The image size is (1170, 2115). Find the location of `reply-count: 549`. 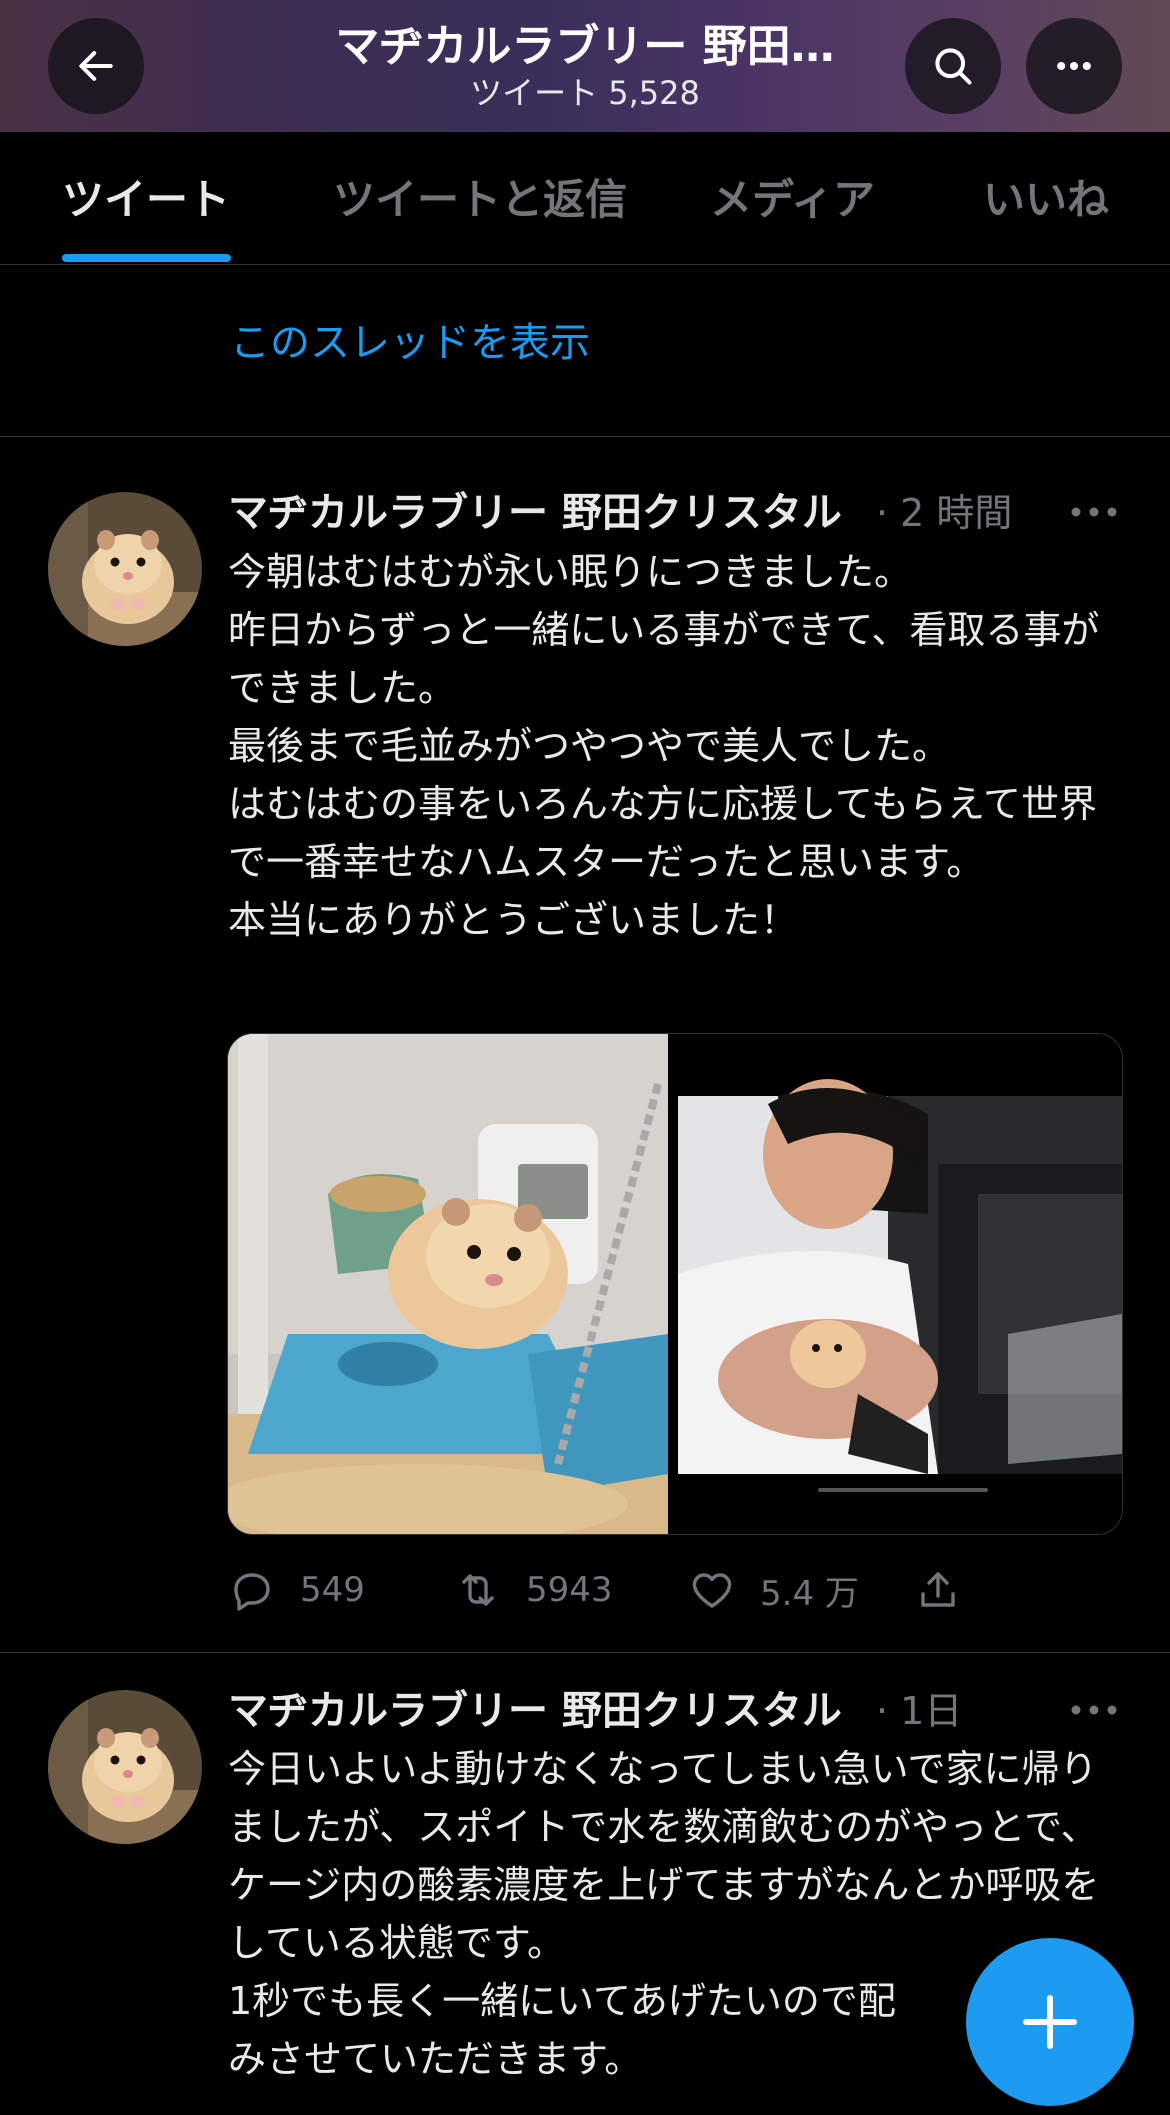

reply-count: 549 is located at coordinates (332, 1590).